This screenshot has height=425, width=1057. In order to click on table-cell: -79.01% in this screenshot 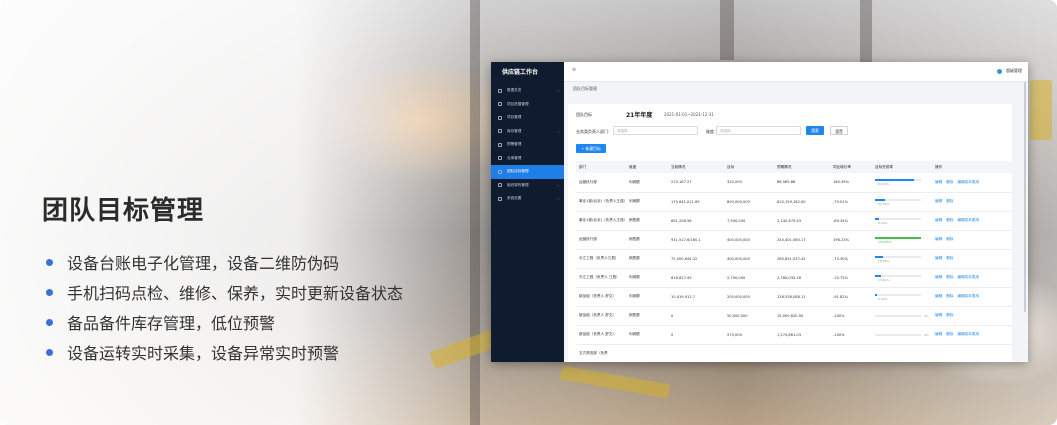, I will do `click(851, 202)`.